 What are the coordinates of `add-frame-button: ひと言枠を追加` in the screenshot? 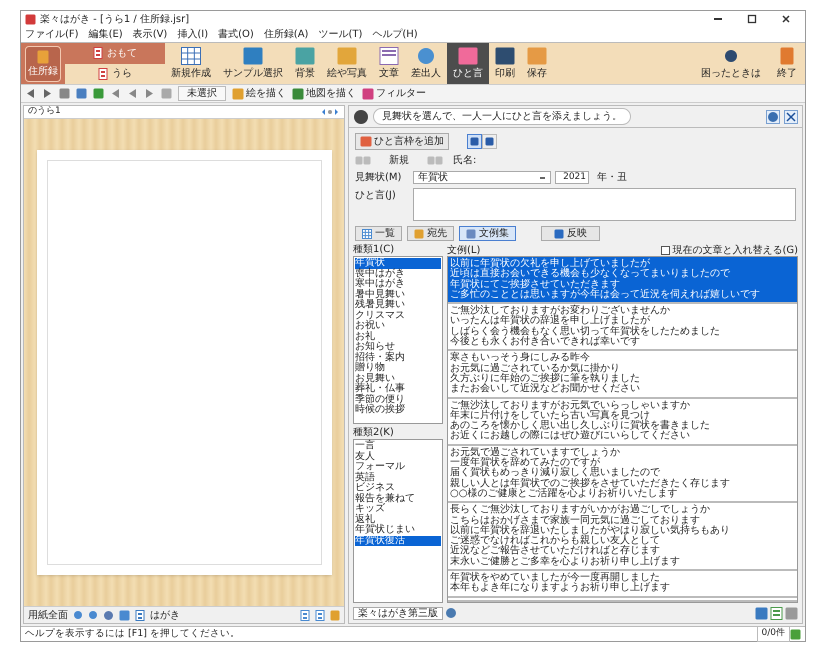 It's located at (402, 141).